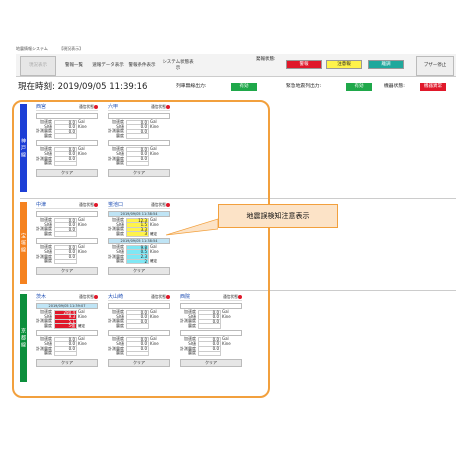 The width and height of the screenshot is (460, 460). I want to click on window-title: 地震情報システム, so click(32, 48).